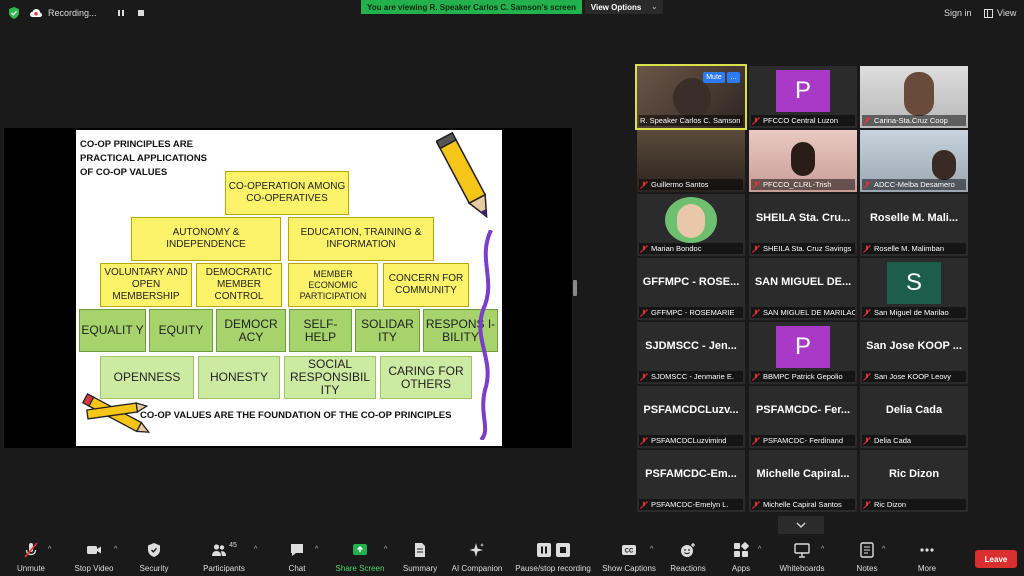 This screenshot has height=576, width=1024. Describe the element at coordinates (801, 525) in the screenshot. I see `gallery-next-page-button` at that location.